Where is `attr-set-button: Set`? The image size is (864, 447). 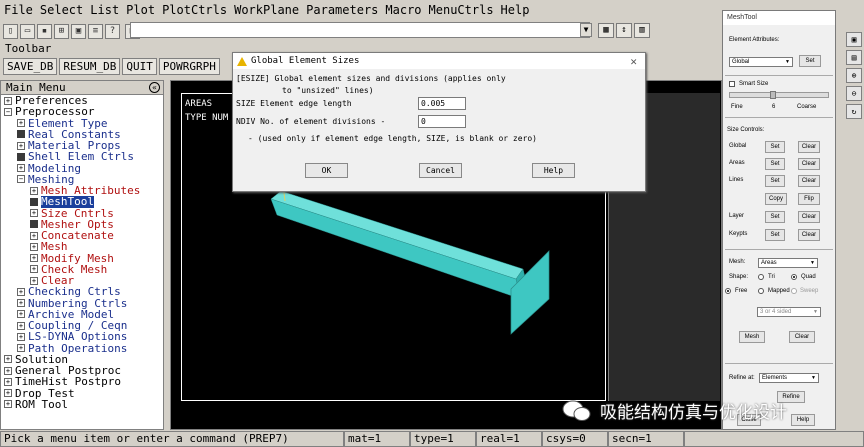 attr-set-button: Set is located at coordinates (810, 61).